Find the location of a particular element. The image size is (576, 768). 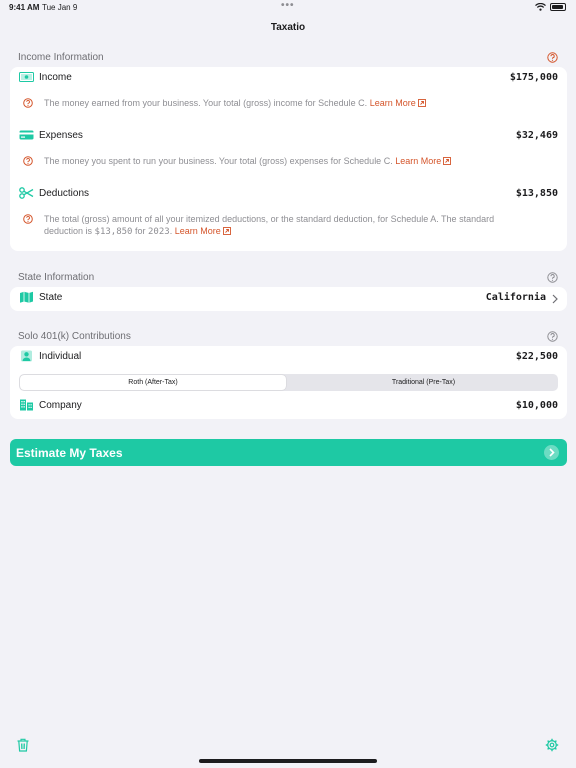

estimate-taxes-label: Estimate My Taxes is located at coordinates (69, 453).